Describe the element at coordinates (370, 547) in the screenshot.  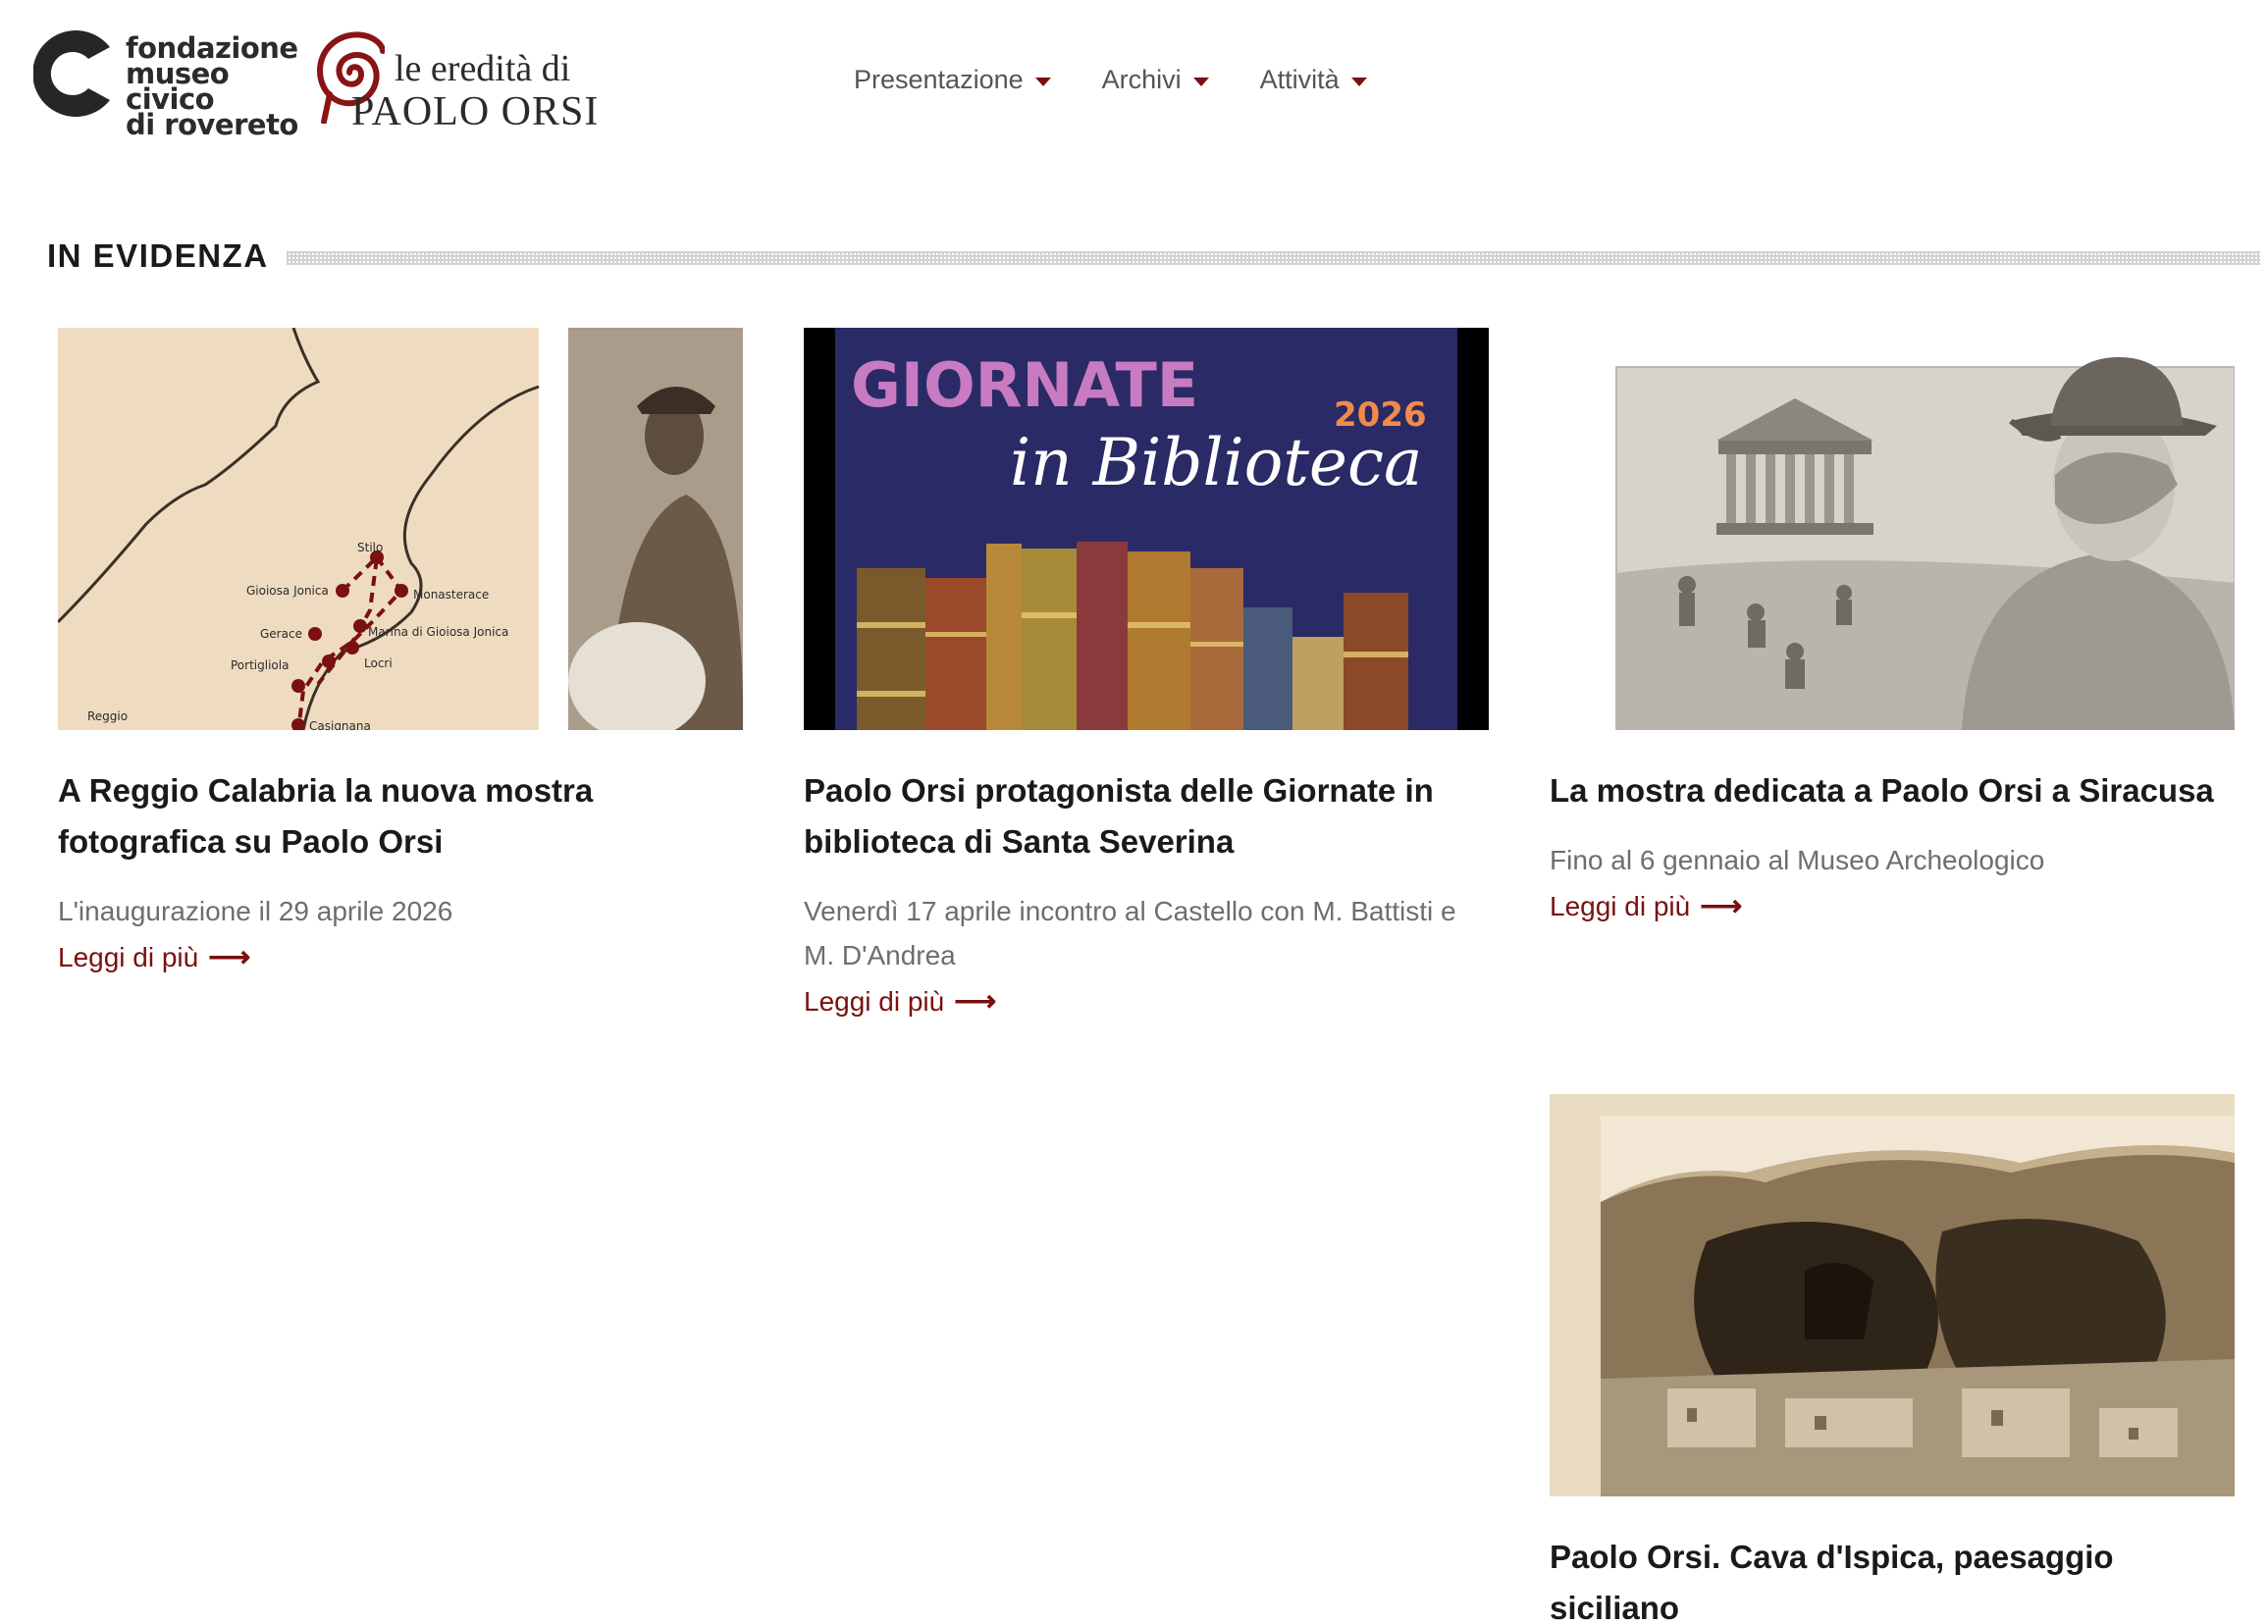
I see `map-label: Stilo` at that location.